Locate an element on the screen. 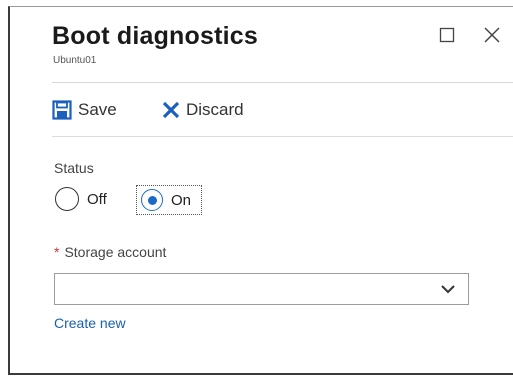  toolbar-divider is located at coordinates (282, 136).